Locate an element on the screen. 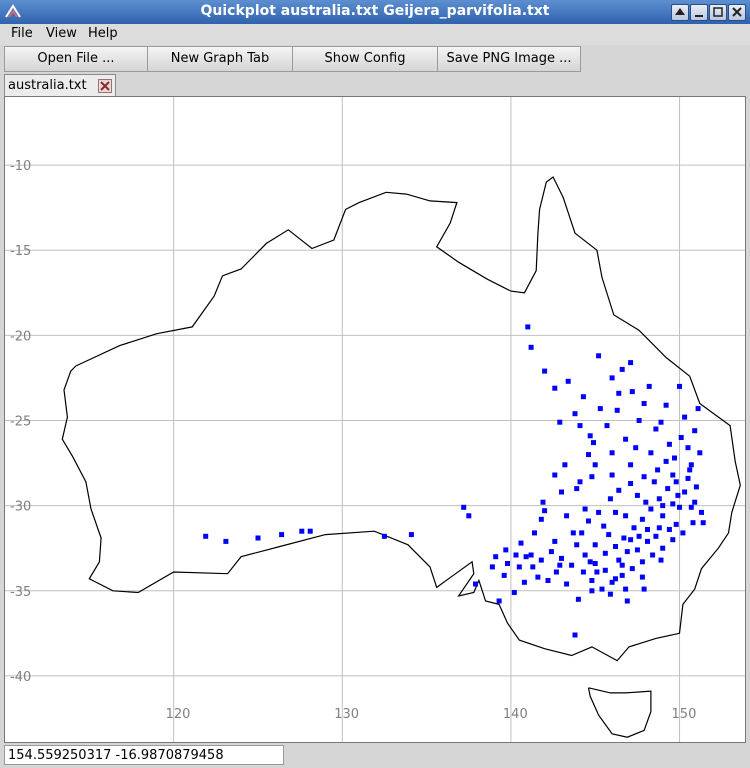  show-config-button: Show Config is located at coordinates (365, 59).